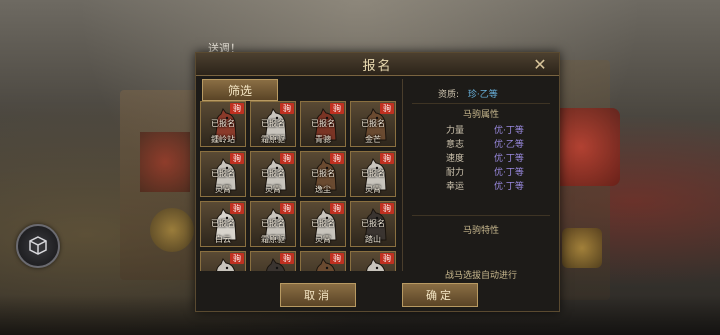 This screenshot has height=335, width=720. I want to click on quality-value: 珍·乙等, so click(482, 95).